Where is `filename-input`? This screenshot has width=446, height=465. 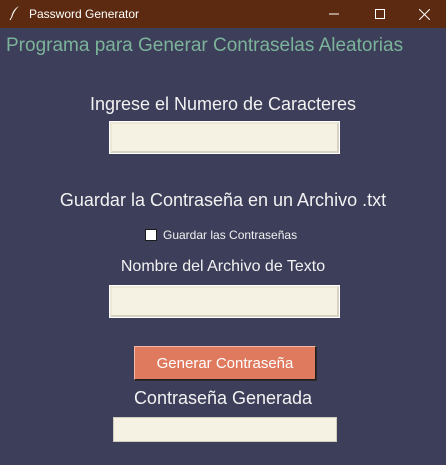
filename-input is located at coordinates (224, 301).